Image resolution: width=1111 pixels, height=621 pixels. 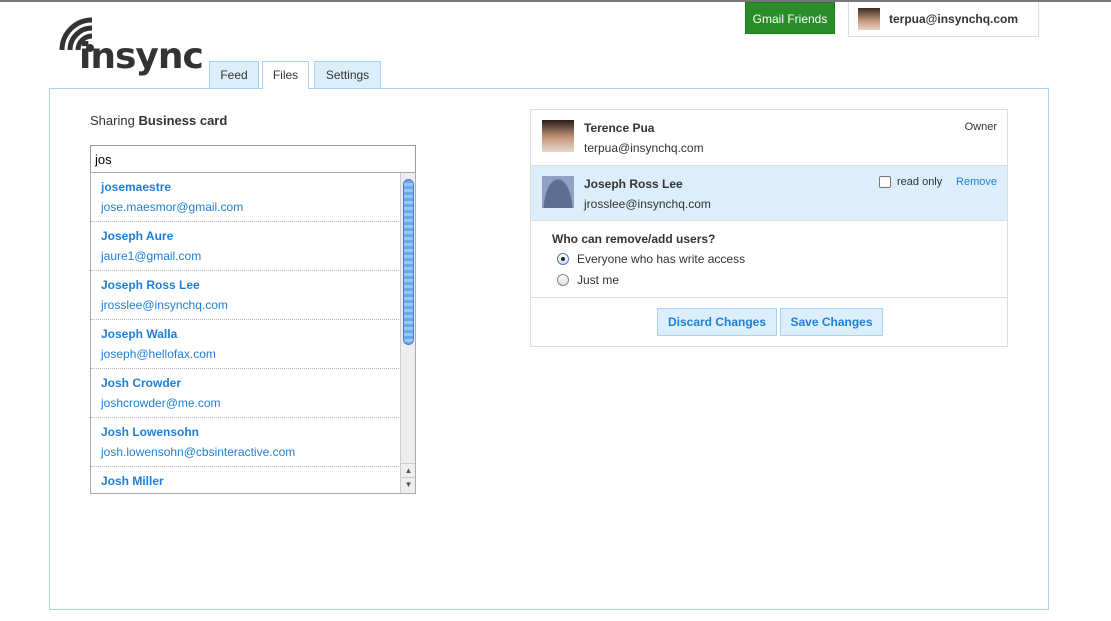 I want to click on radio-selected-icon, so click(x=563, y=259).